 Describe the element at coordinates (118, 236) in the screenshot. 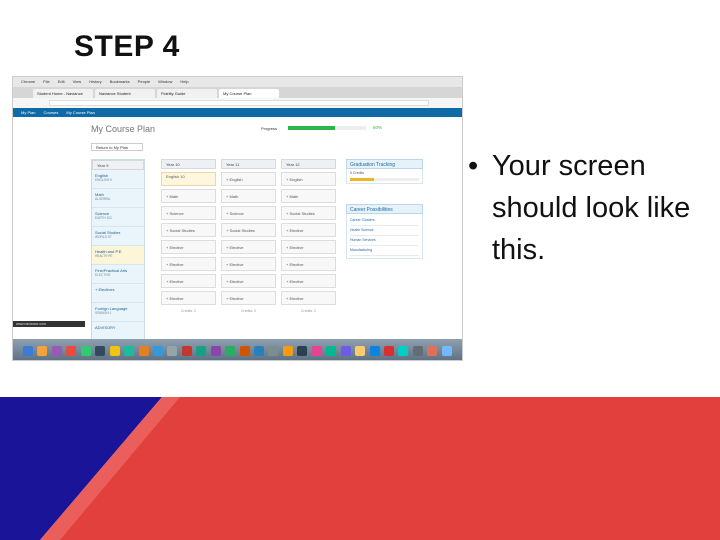

I see `grade-item: Social Studies WORLD ST` at that location.